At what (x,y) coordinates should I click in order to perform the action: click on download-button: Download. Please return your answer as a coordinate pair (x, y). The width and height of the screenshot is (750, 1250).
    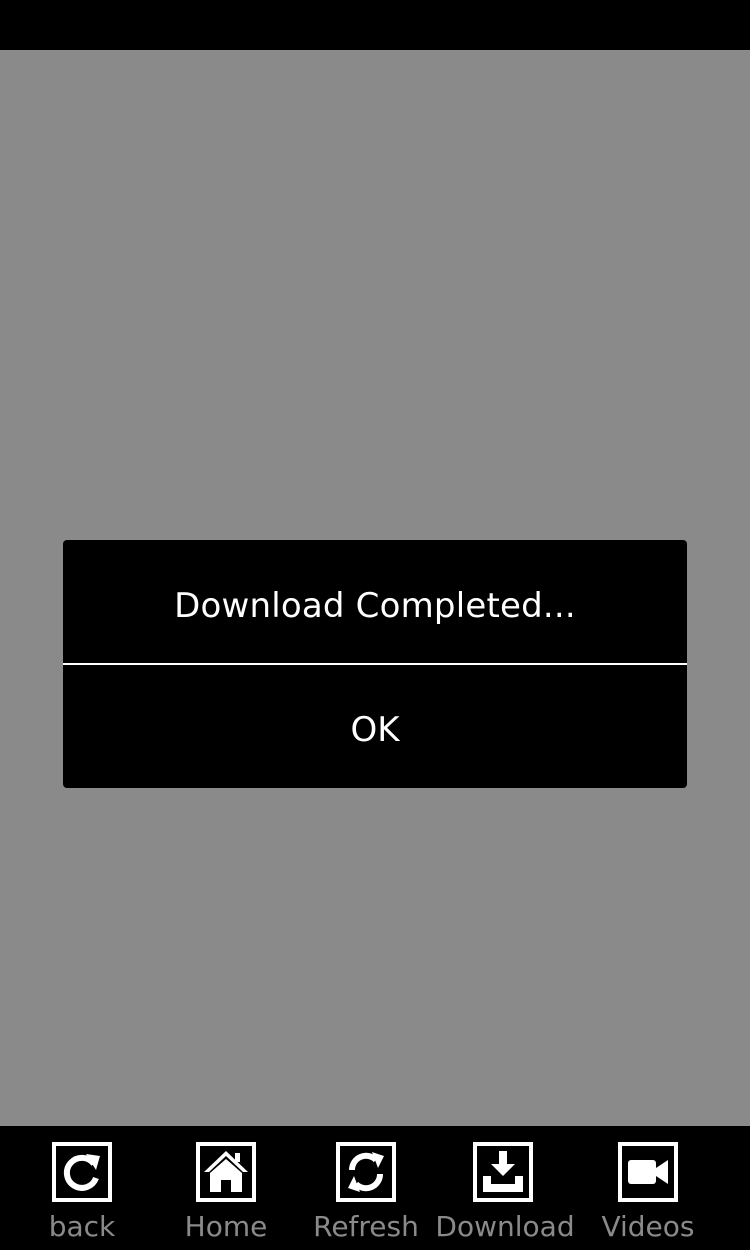
    Looking at the image, I should click on (505, 1188).